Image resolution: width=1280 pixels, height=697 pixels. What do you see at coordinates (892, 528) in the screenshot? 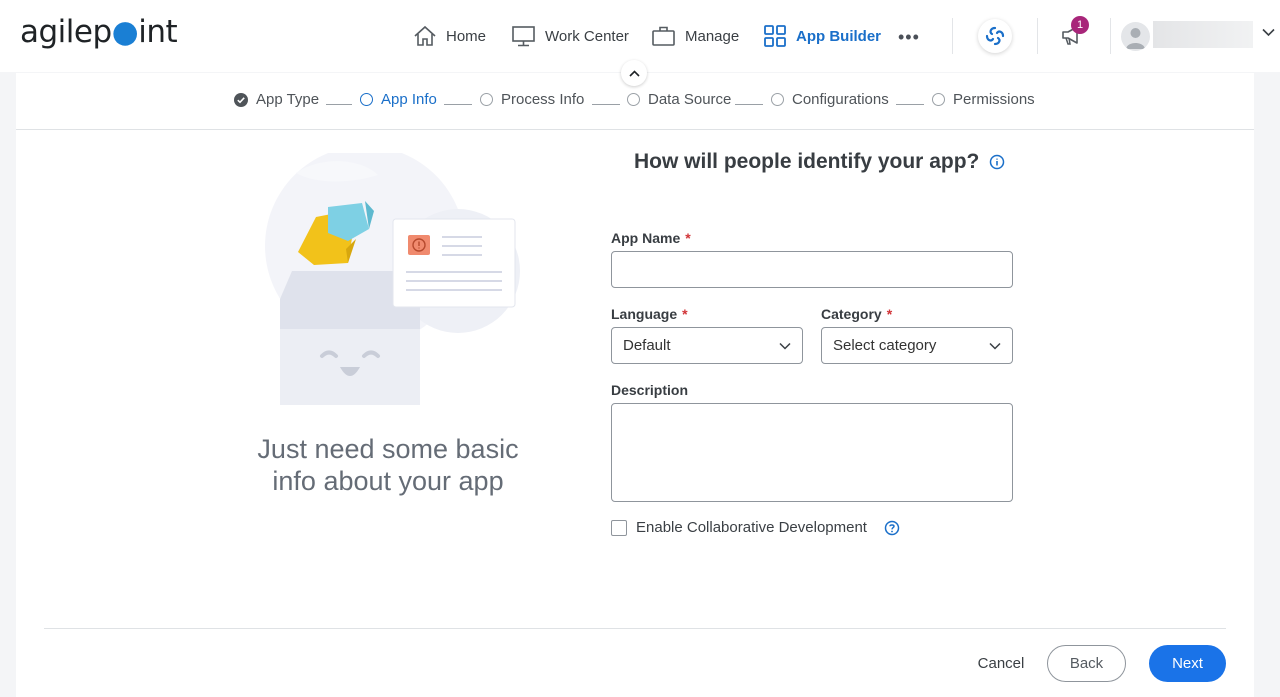
I see `help-icon` at bounding box center [892, 528].